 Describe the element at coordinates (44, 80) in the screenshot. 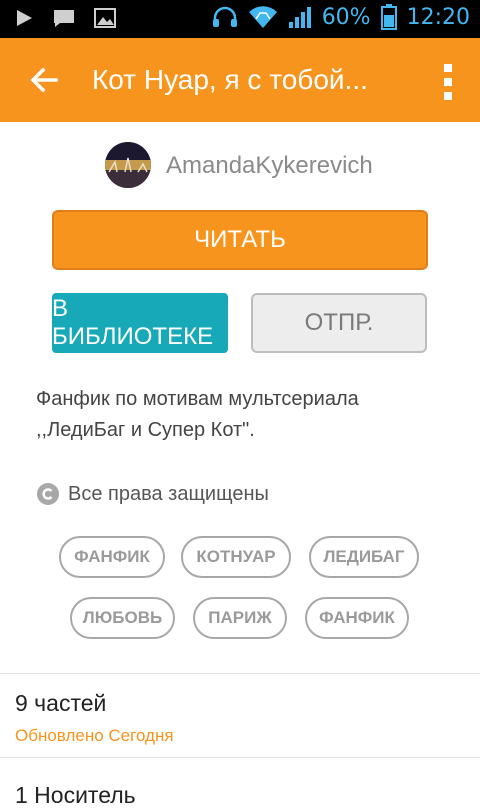

I see `back-arrow-icon` at that location.